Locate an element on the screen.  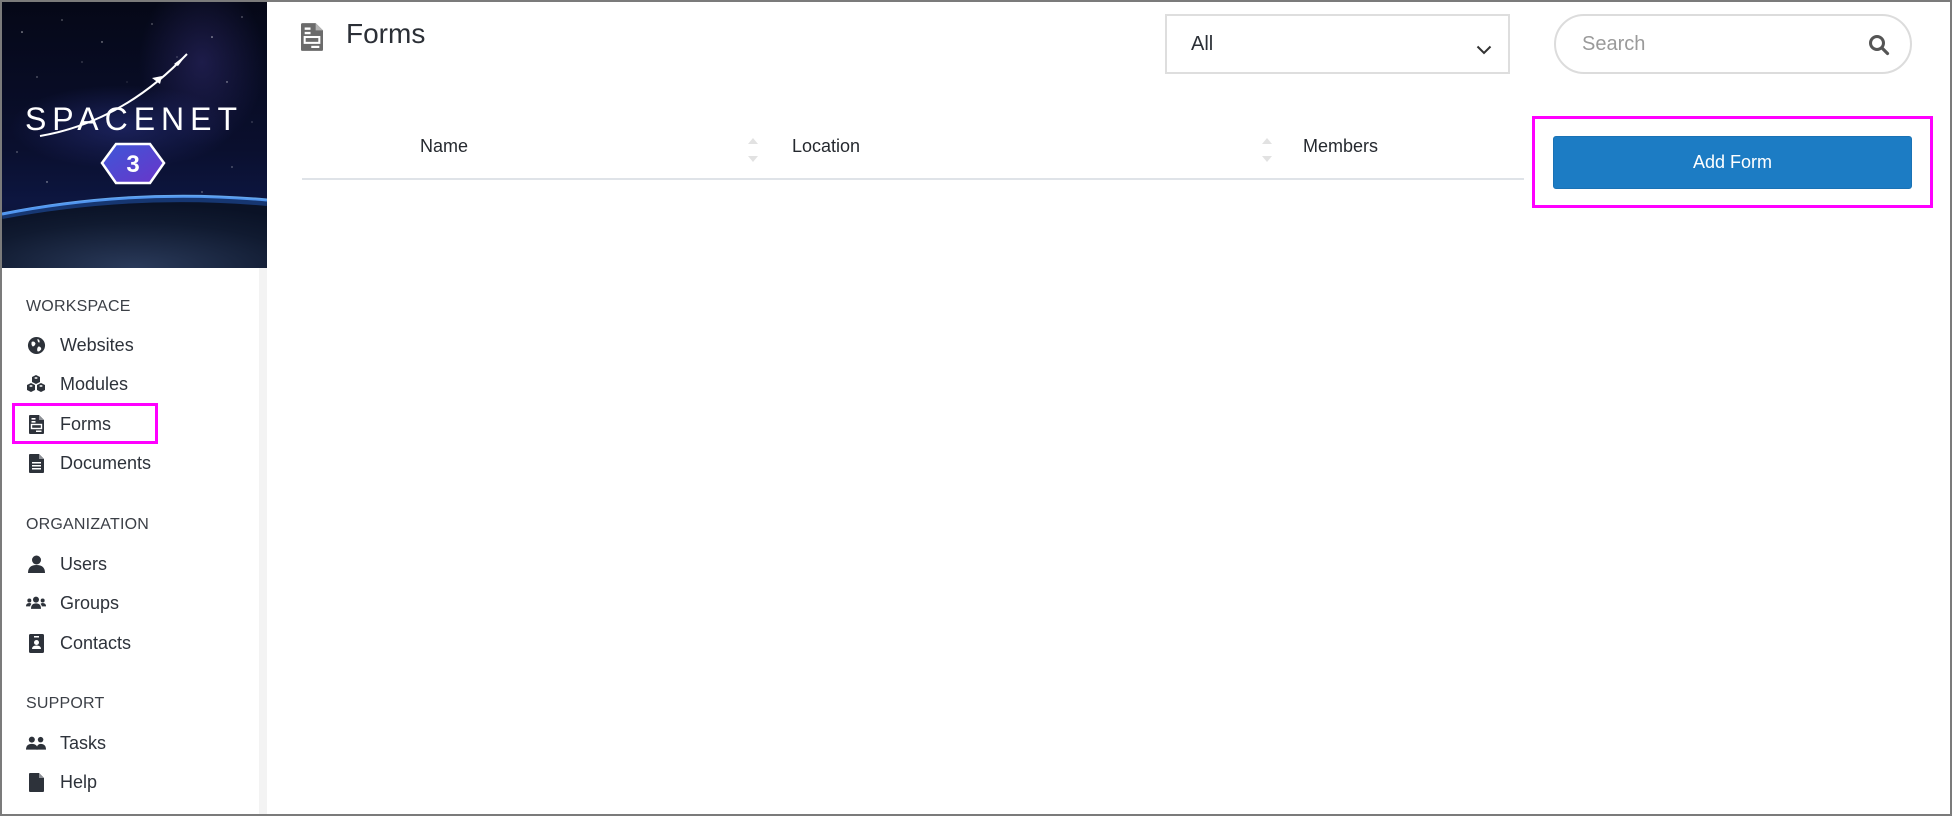
section-title-workspace: WORKSPACE is located at coordinates (78, 306).